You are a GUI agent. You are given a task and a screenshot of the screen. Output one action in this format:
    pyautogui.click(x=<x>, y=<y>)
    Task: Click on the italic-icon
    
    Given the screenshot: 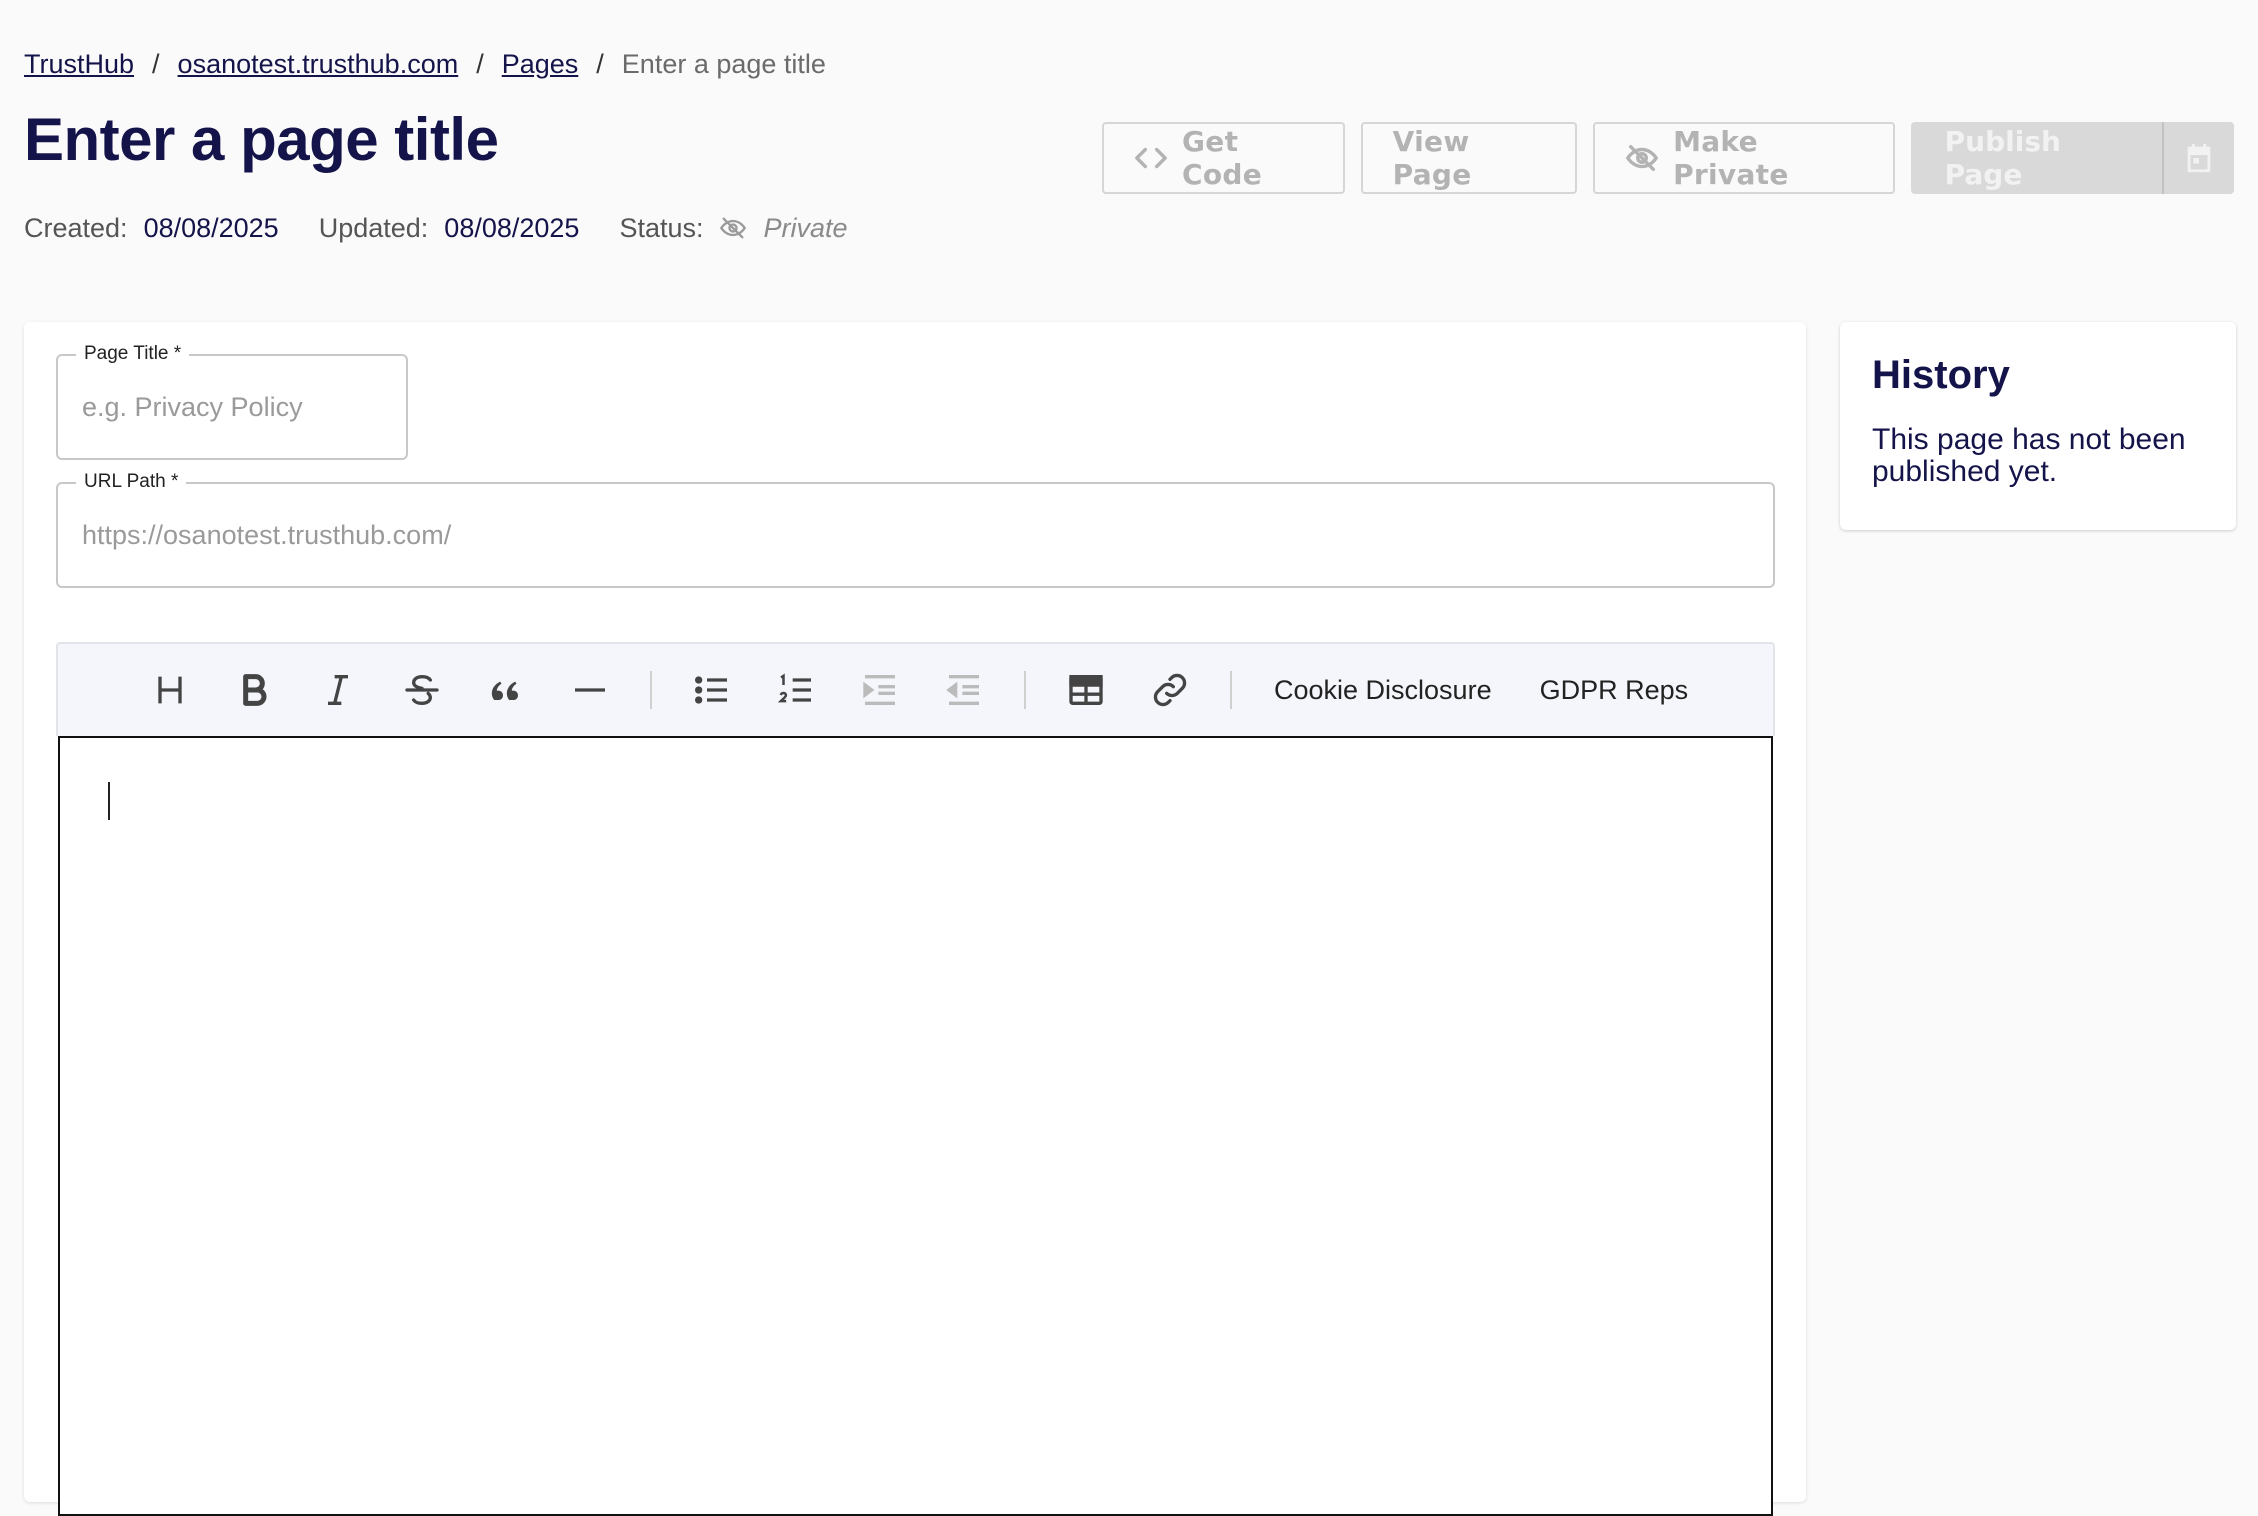 What is the action you would take?
    pyautogui.click(x=338, y=690)
    